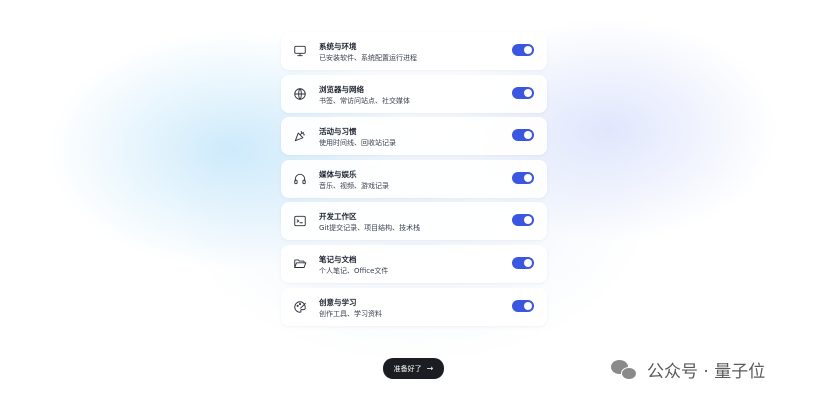  I want to click on item-description: 使用时间线、回收站记录, so click(357, 143).